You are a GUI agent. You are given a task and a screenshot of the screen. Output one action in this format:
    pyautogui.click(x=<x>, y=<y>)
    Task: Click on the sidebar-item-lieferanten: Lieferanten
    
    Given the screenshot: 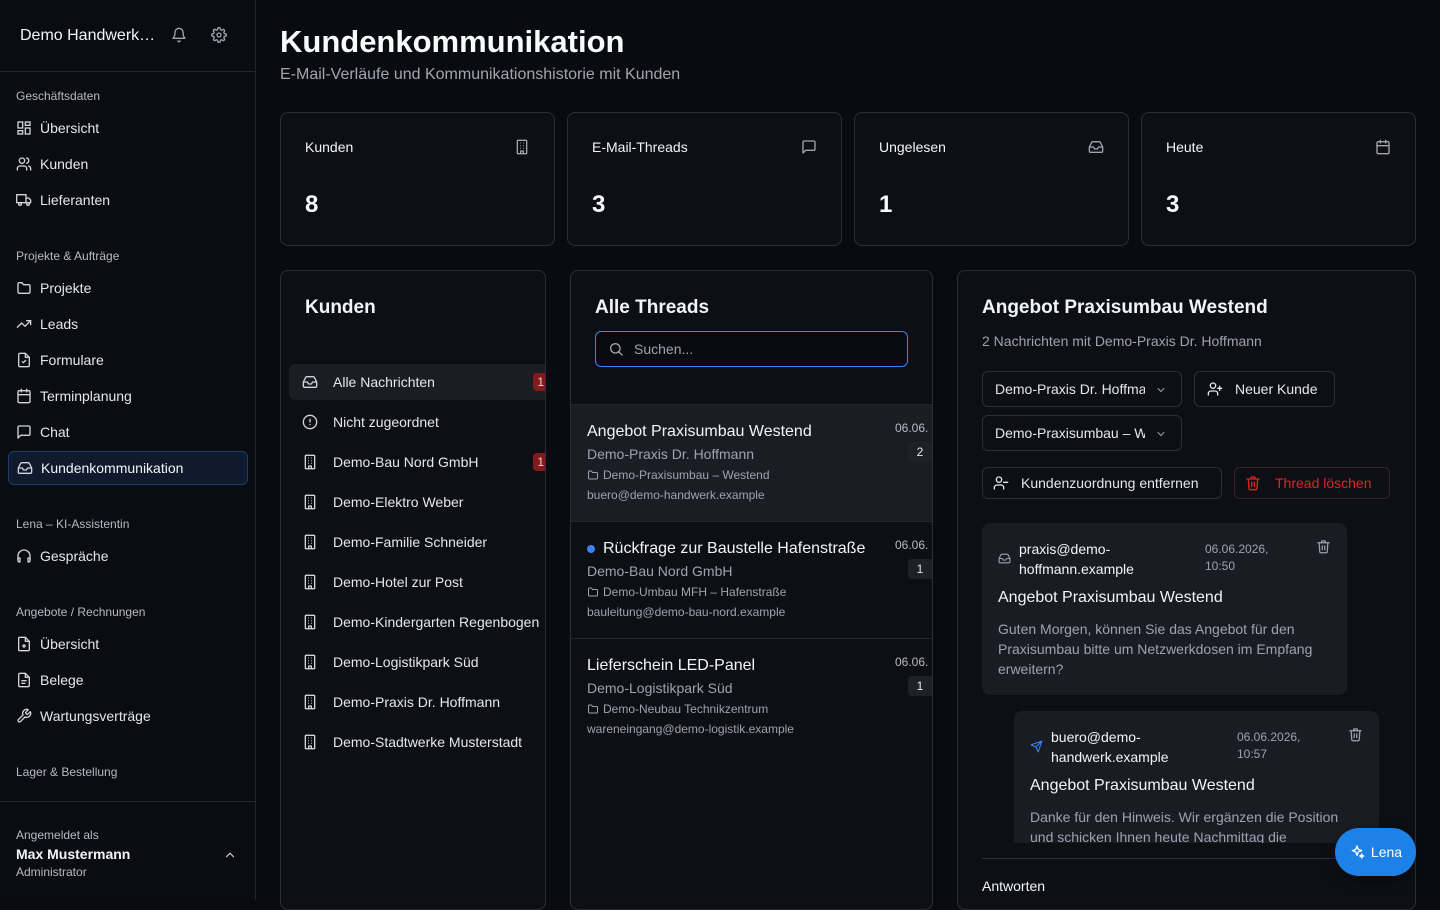 What is the action you would take?
    pyautogui.click(x=128, y=200)
    